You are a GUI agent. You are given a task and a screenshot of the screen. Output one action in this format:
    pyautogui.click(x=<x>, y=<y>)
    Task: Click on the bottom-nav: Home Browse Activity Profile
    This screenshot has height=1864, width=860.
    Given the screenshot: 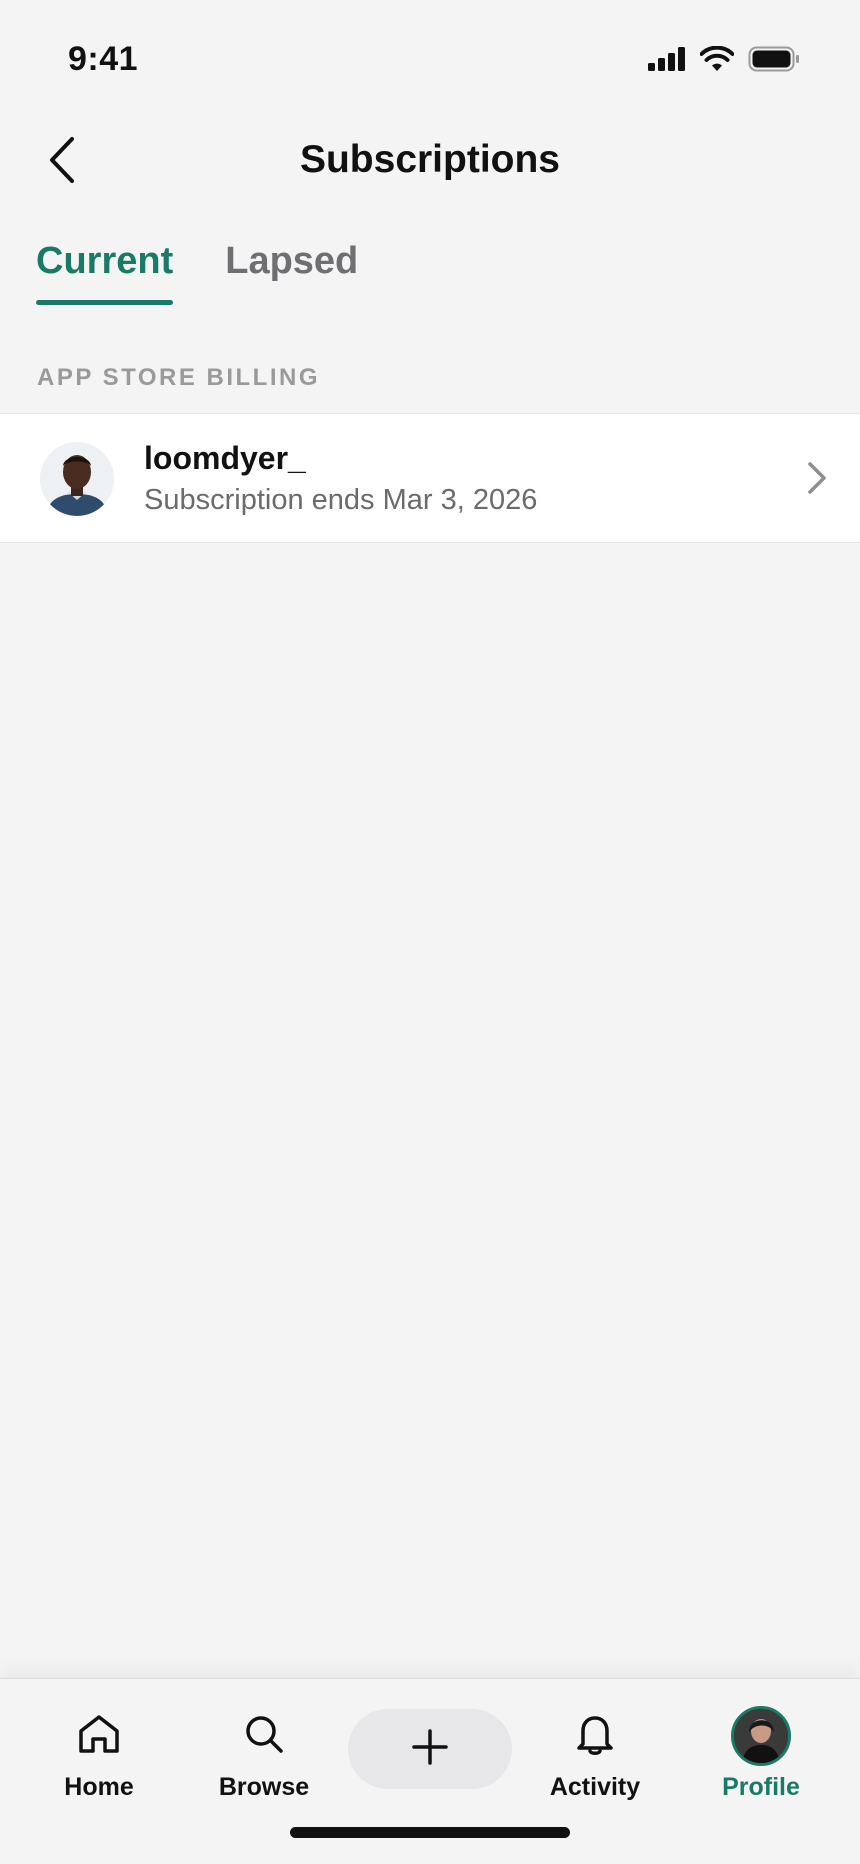 What is the action you would take?
    pyautogui.click(x=430, y=1771)
    